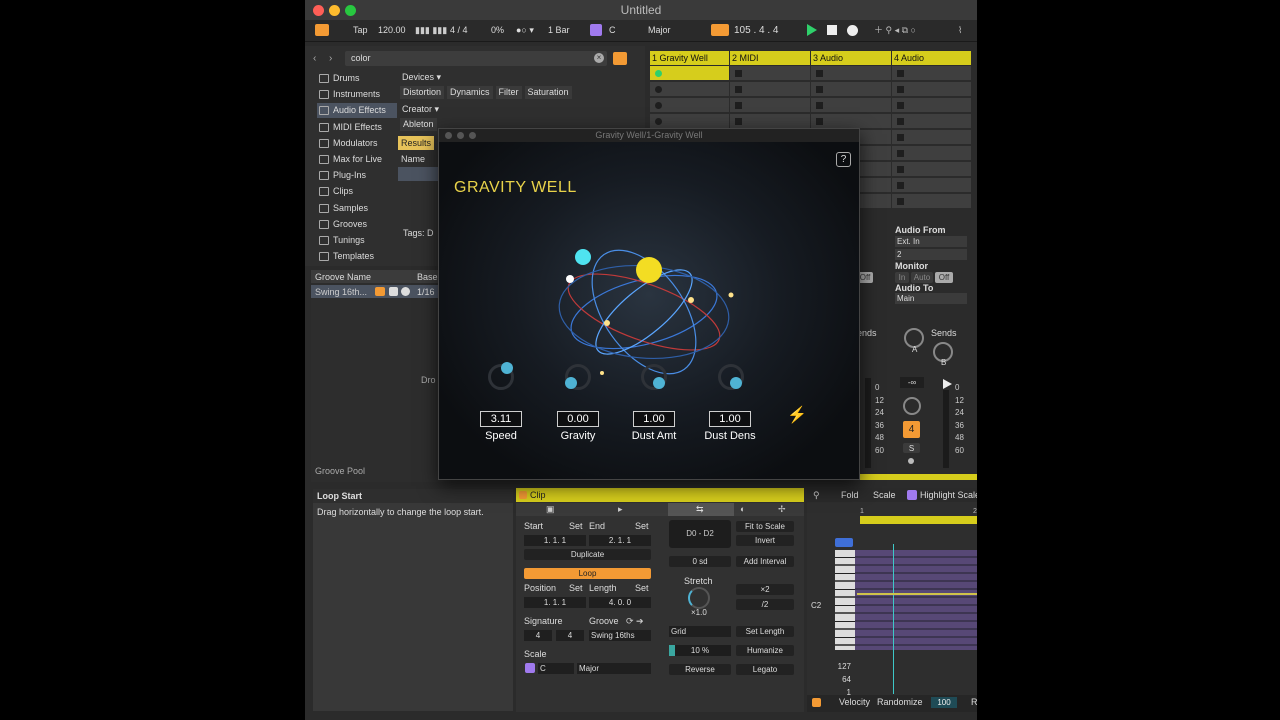  What do you see at coordinates (571, 383) in the screenshot?
I see `gravity-knob-indicator` at bounding box center [571, 383].